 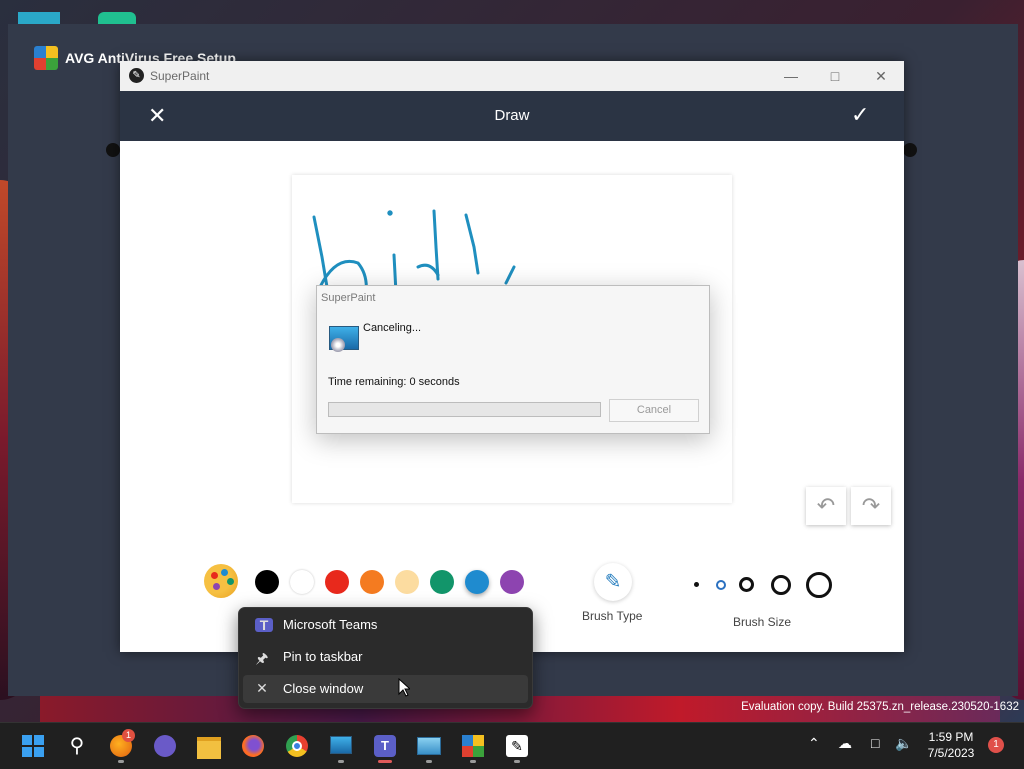 I want to click on time-remaining: Time remaining: 0 seconds, so click(x=394, y=382).